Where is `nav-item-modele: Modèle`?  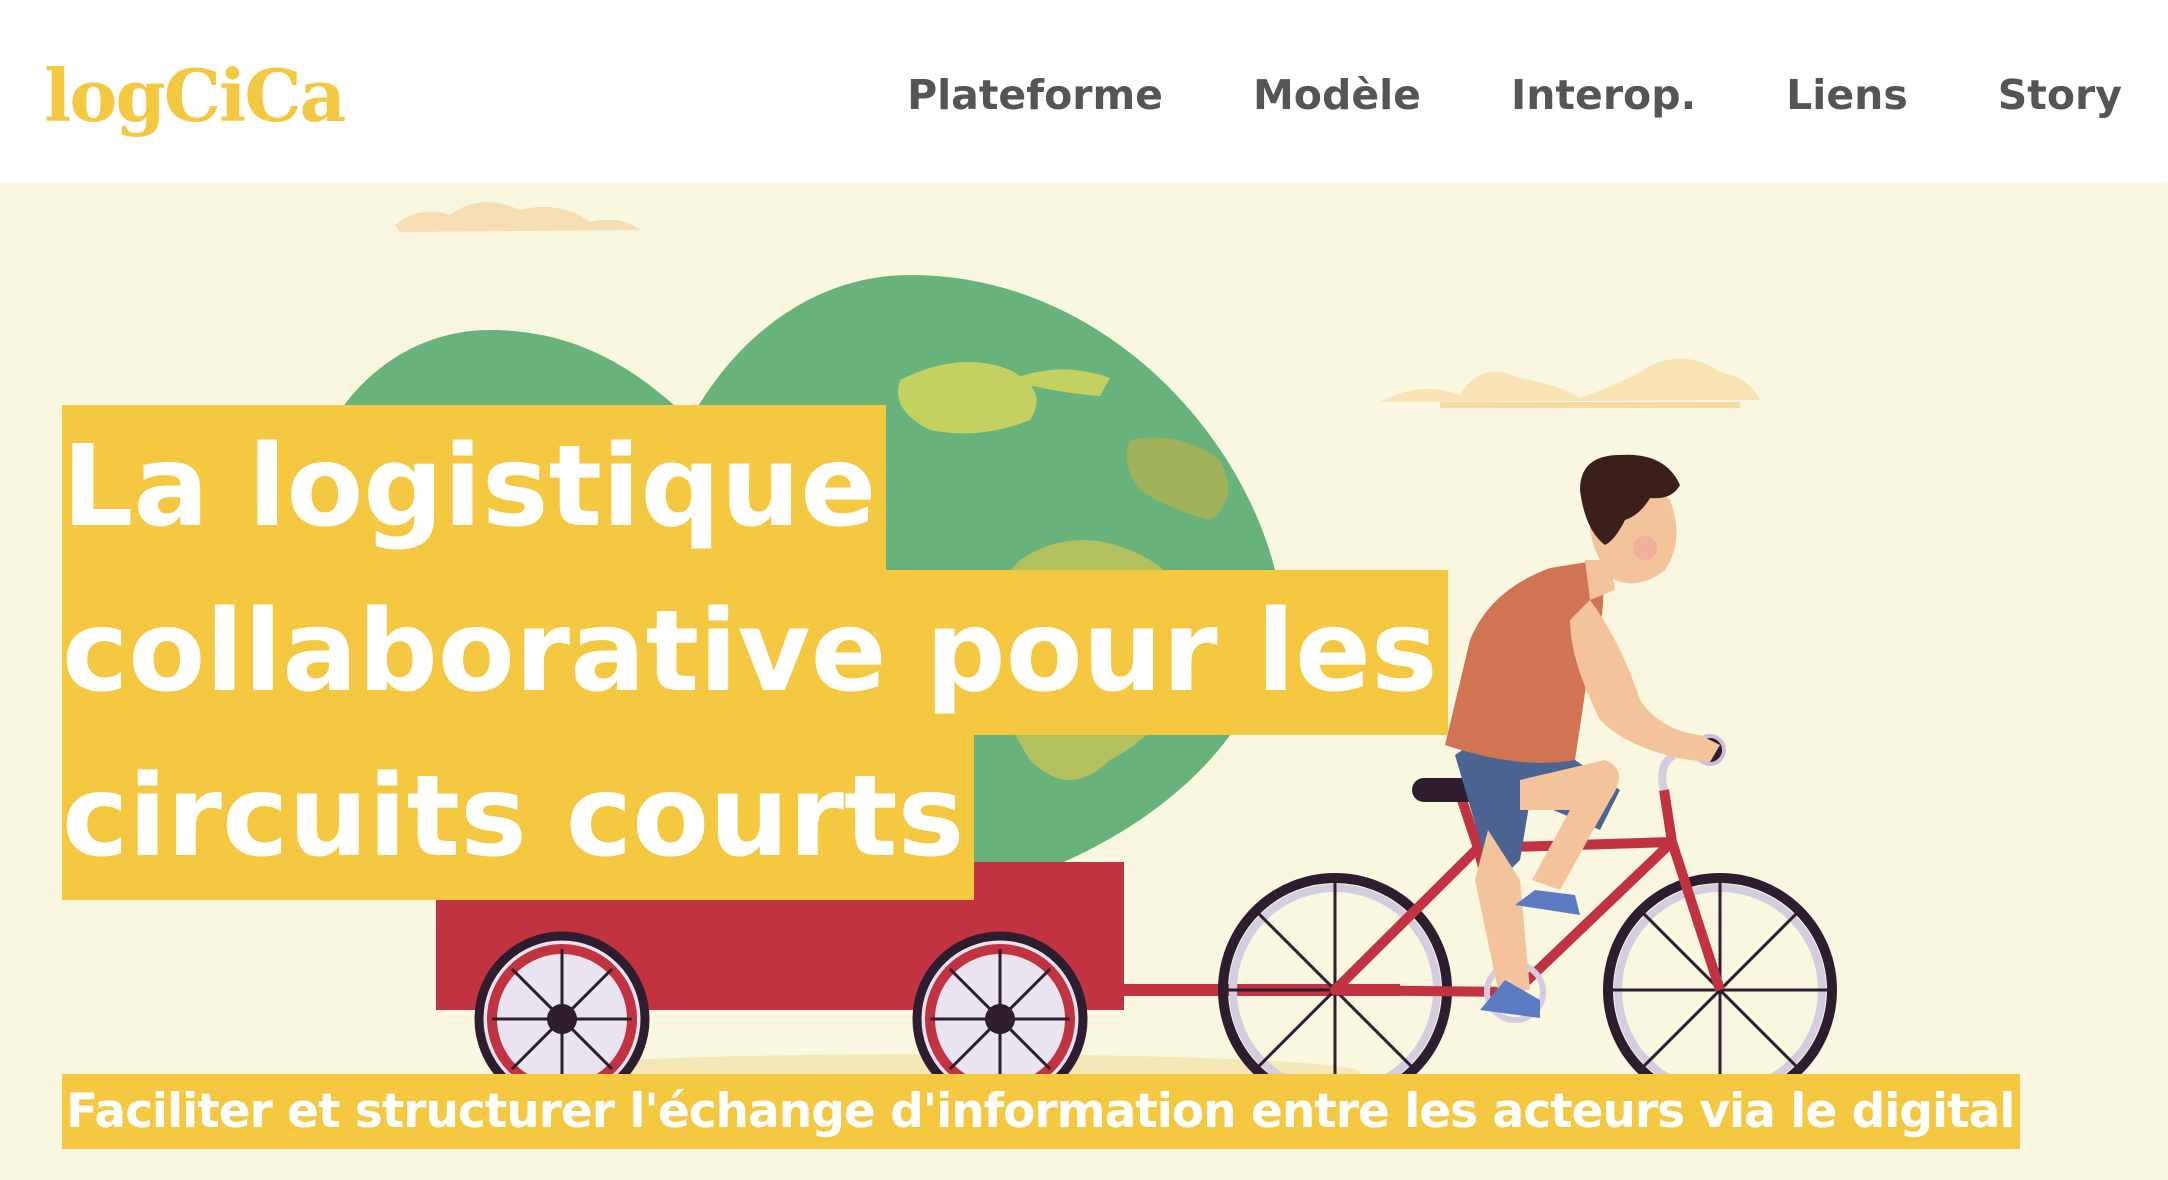 nav-item-modele: Modèle is located at coordinates (1337, 95).